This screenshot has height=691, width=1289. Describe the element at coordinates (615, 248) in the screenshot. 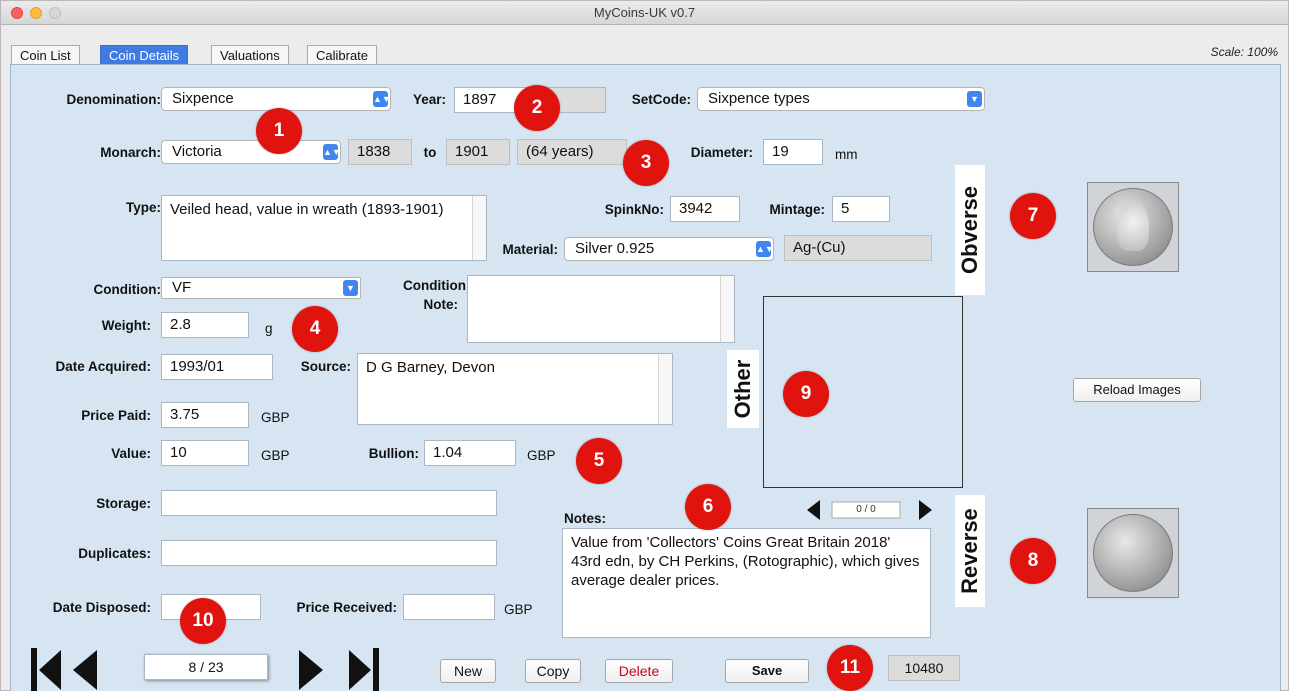

I see `material-value: Silver 0.925` at that location.